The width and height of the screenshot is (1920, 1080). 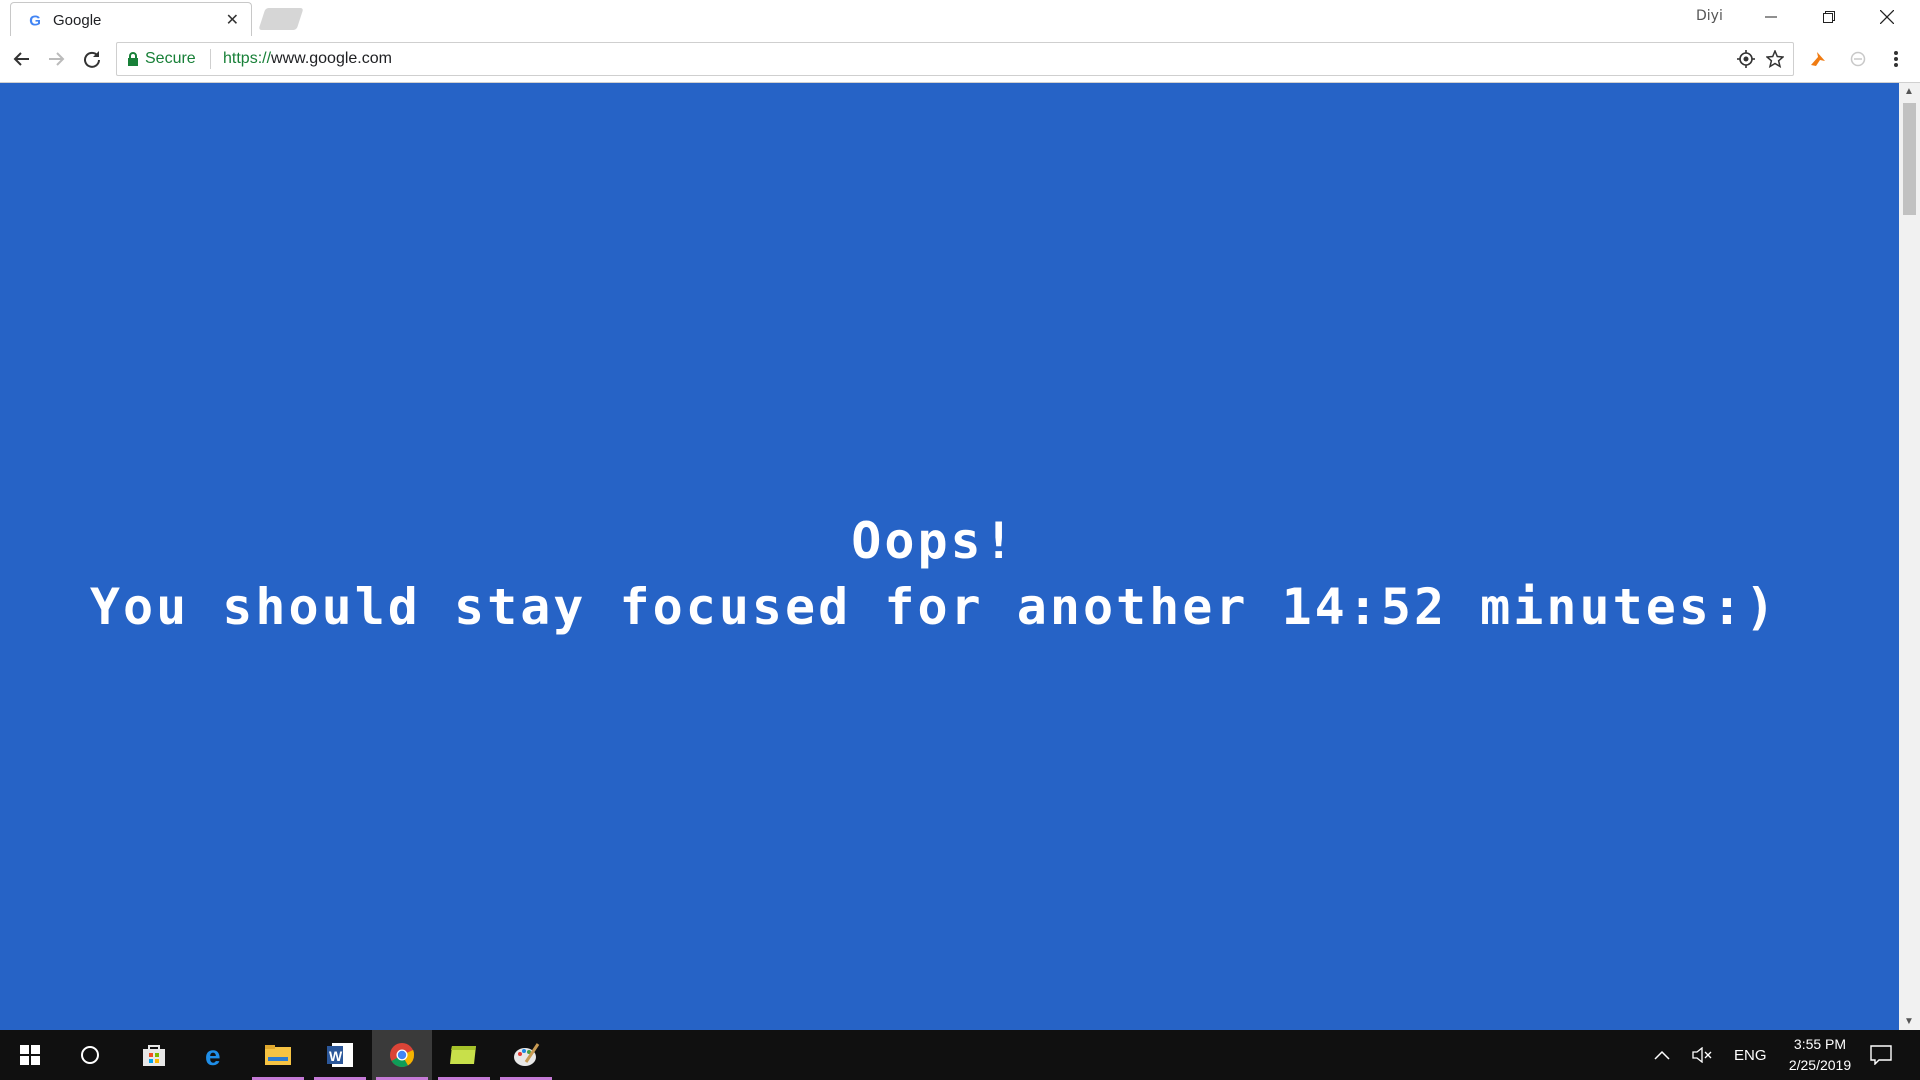 I want to click on browser-toolbar: Secure https://www.google.com, so click(x=960, y=59).